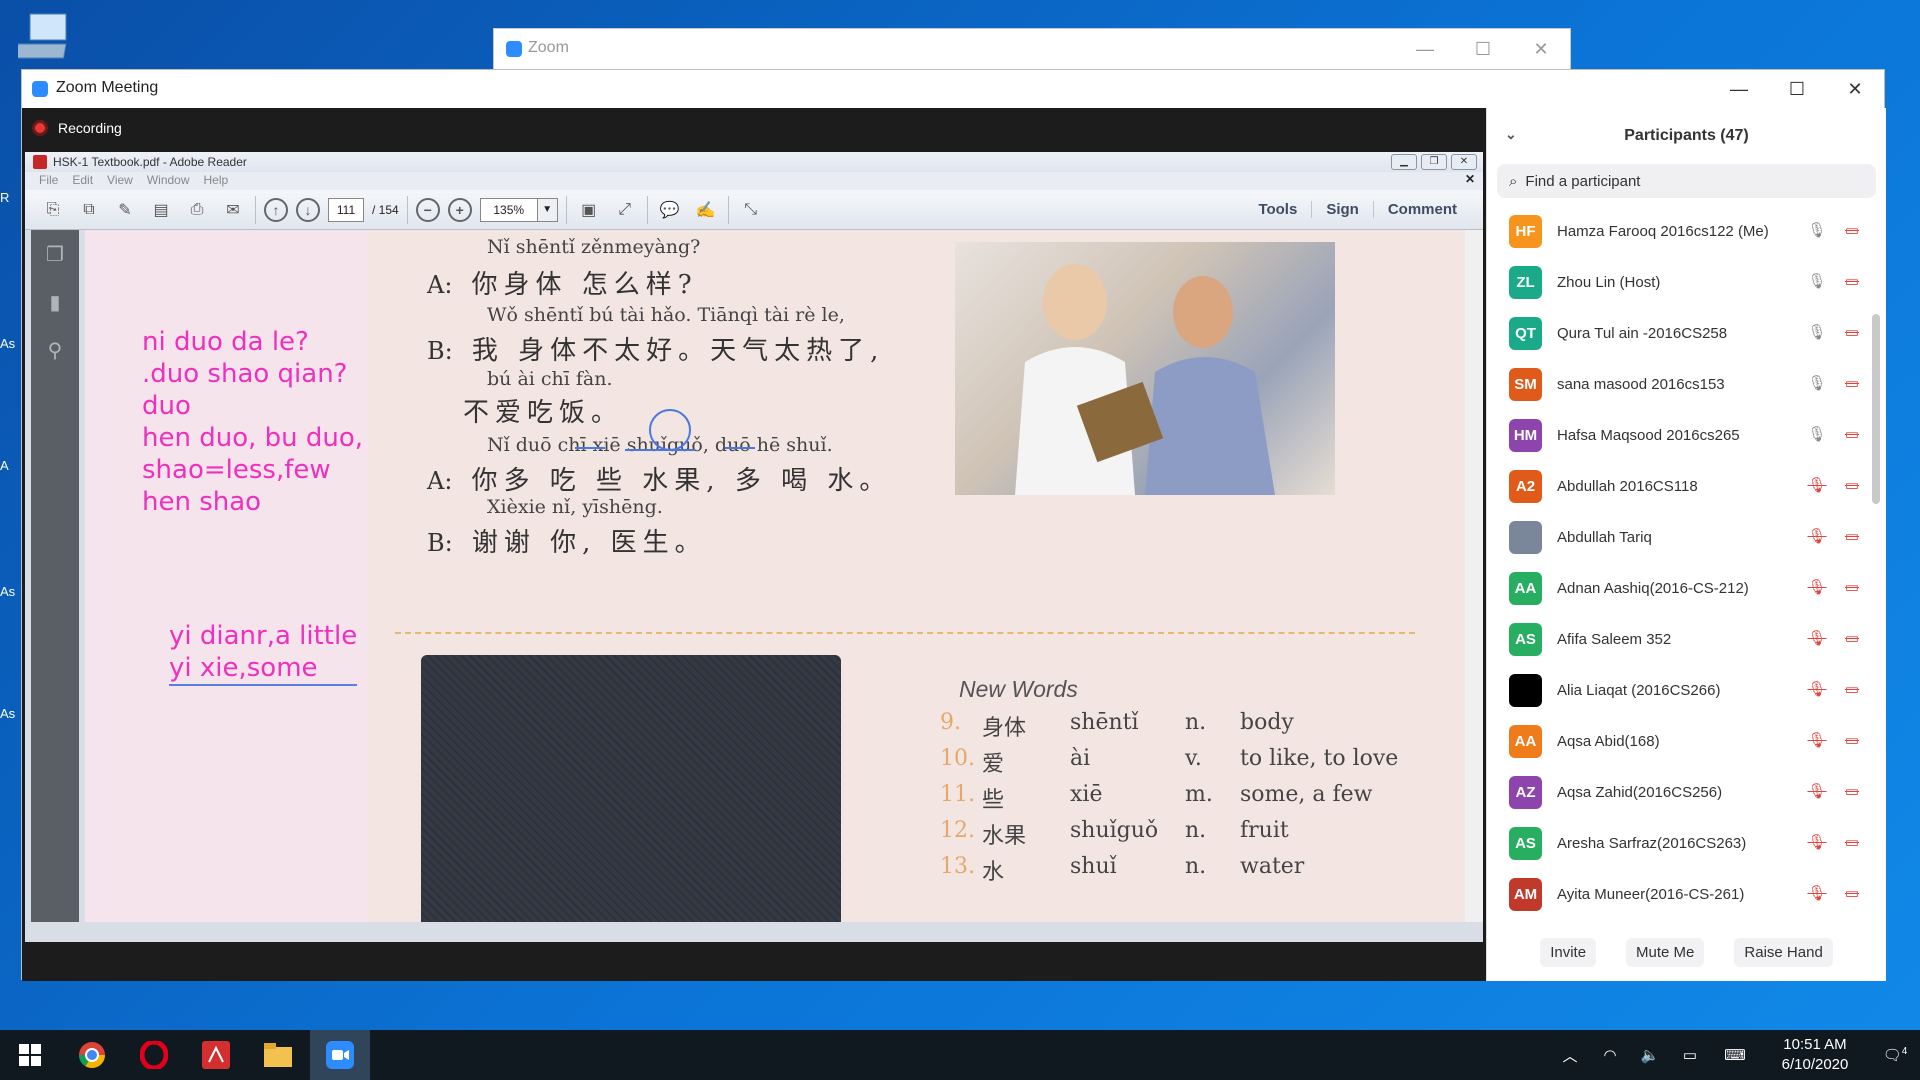 This screenshot has height=1080, width=1920. Describe the element at coordinates (1568, 952) in the screenshot. I see `invite-button: Invite` at that location.